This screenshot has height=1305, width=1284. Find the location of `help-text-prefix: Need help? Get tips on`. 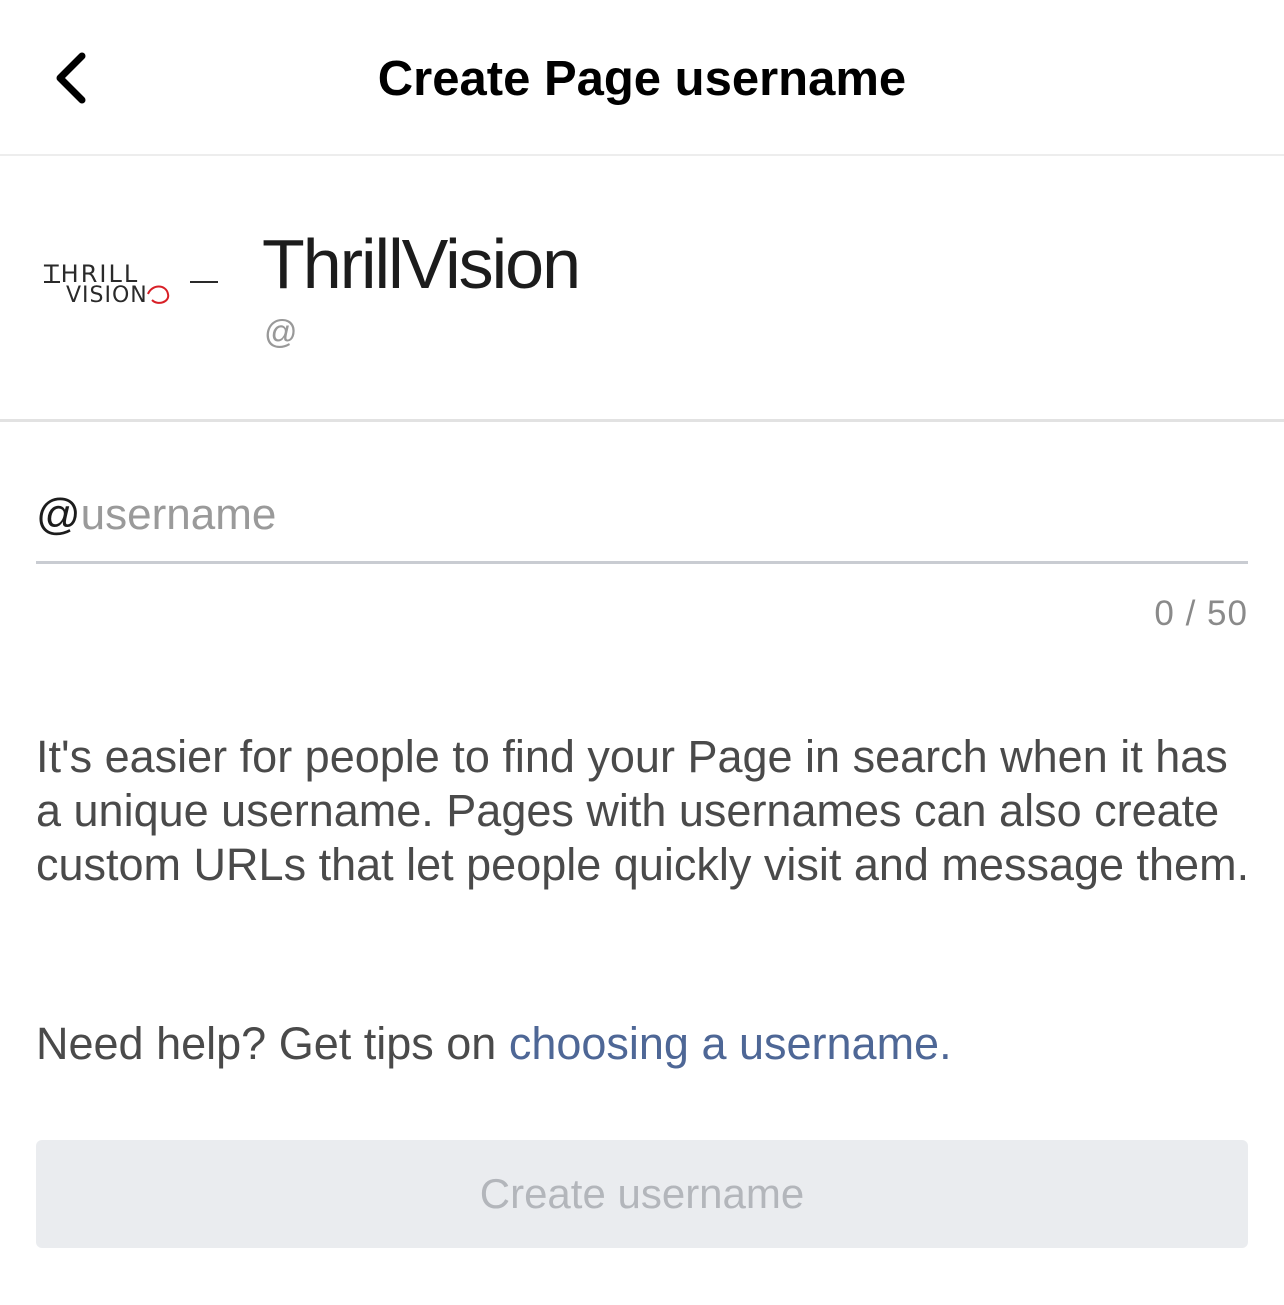

help-text-prefix: Need help? Get tips on is located at coordinates (272, 1043).